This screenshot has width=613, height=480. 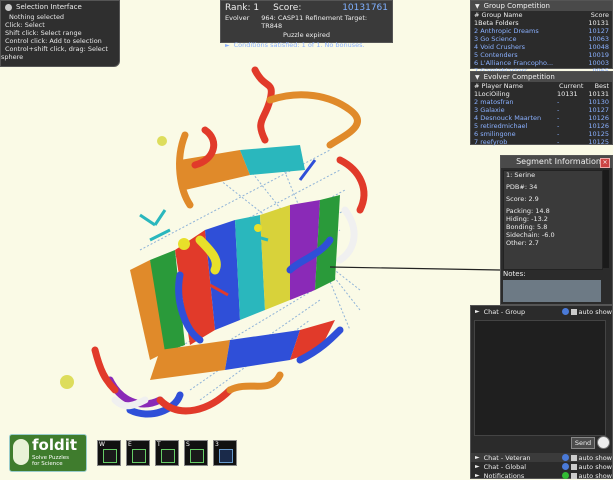 I want to click on group-row: 4 Void Crushers 10048, so click(x=541, y=47).